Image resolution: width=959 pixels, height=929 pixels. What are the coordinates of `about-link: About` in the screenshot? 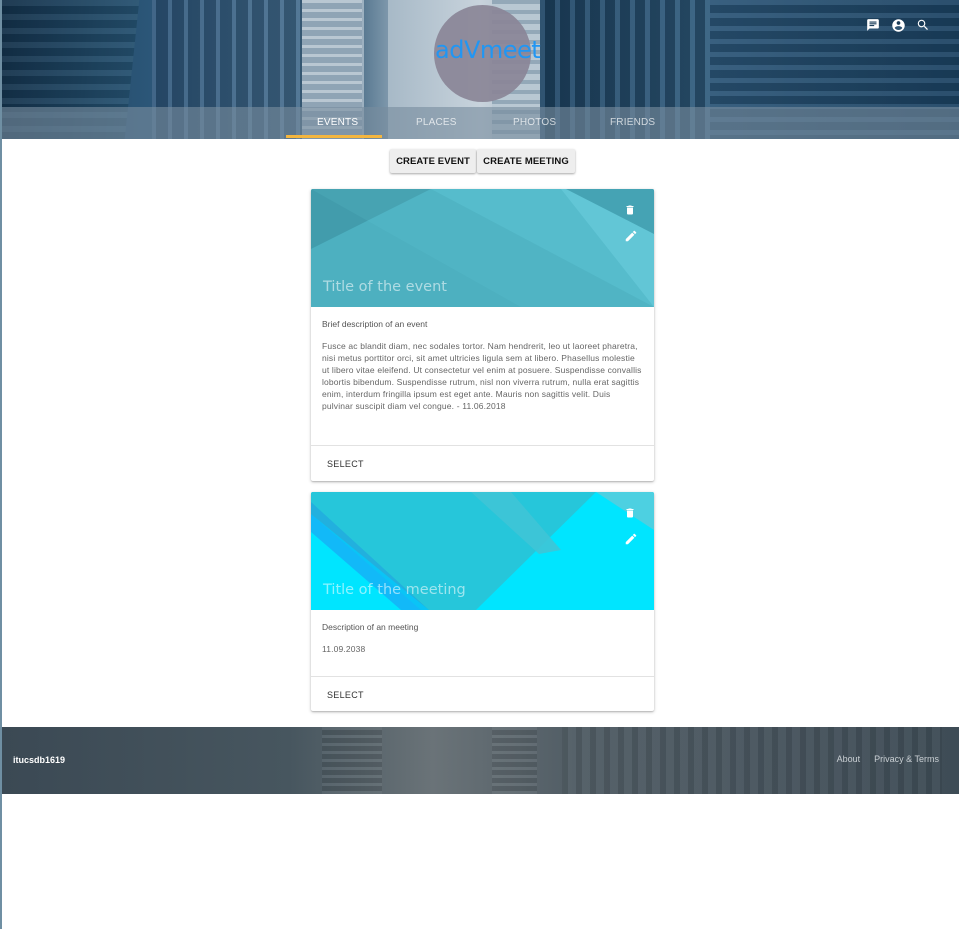 It's located at (849, 759).